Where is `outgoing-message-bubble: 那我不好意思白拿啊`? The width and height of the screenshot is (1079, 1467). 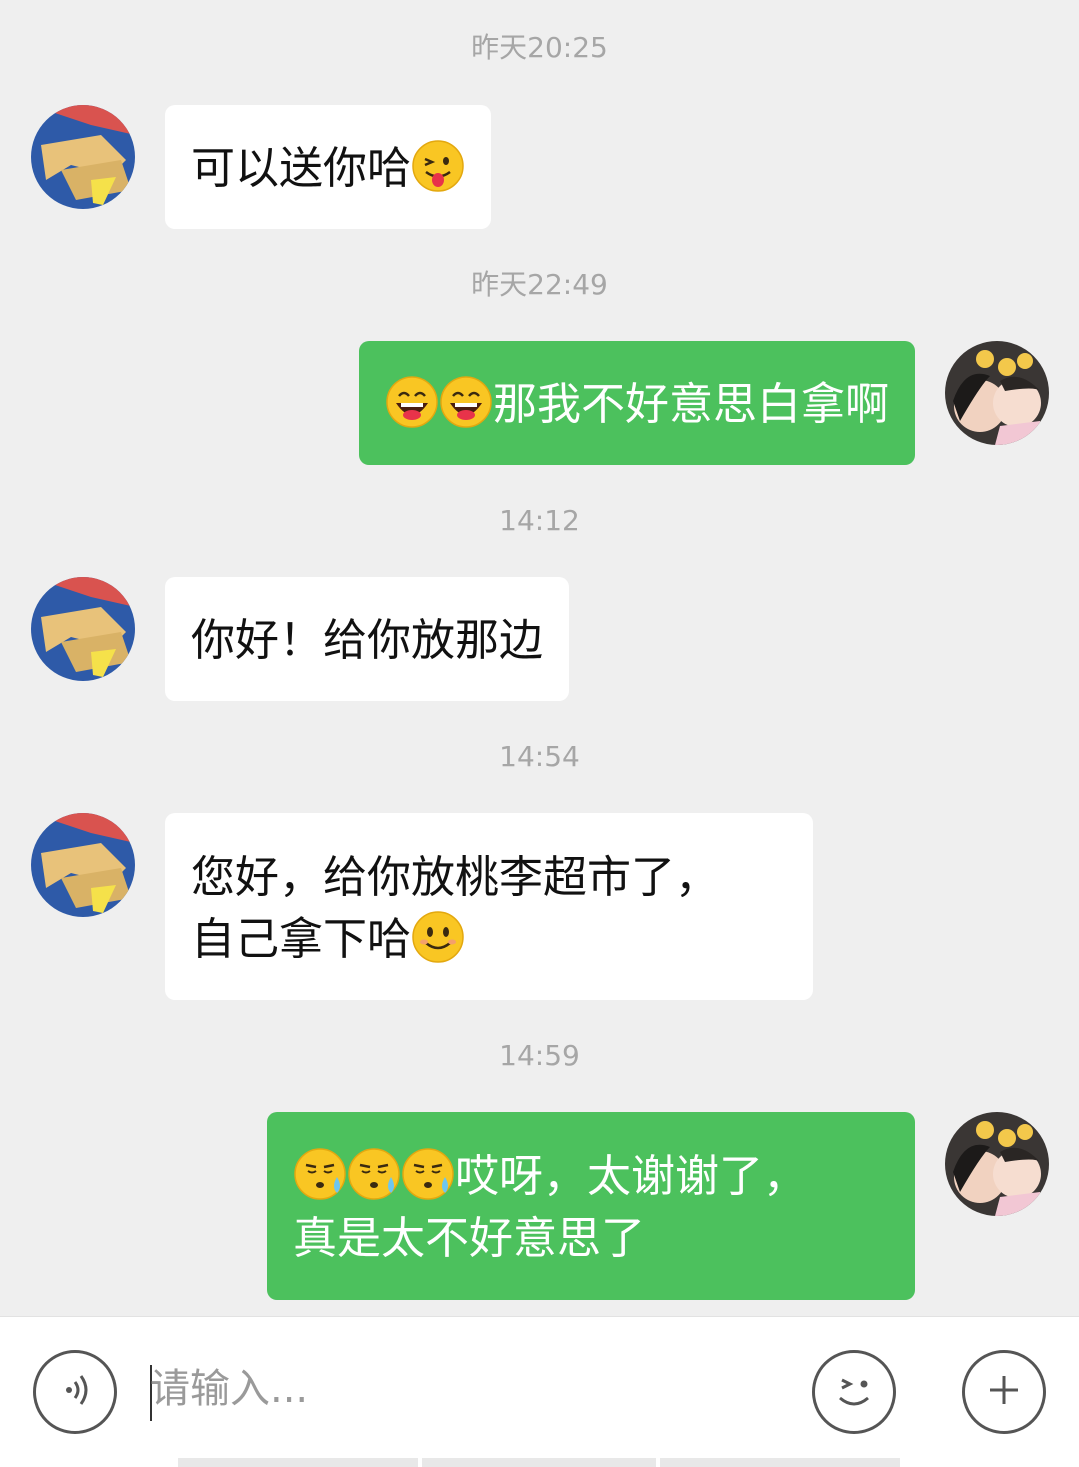 outgoing-message-bubble: 那我不好意思白拿啊 is located at coordinates (637, 403).